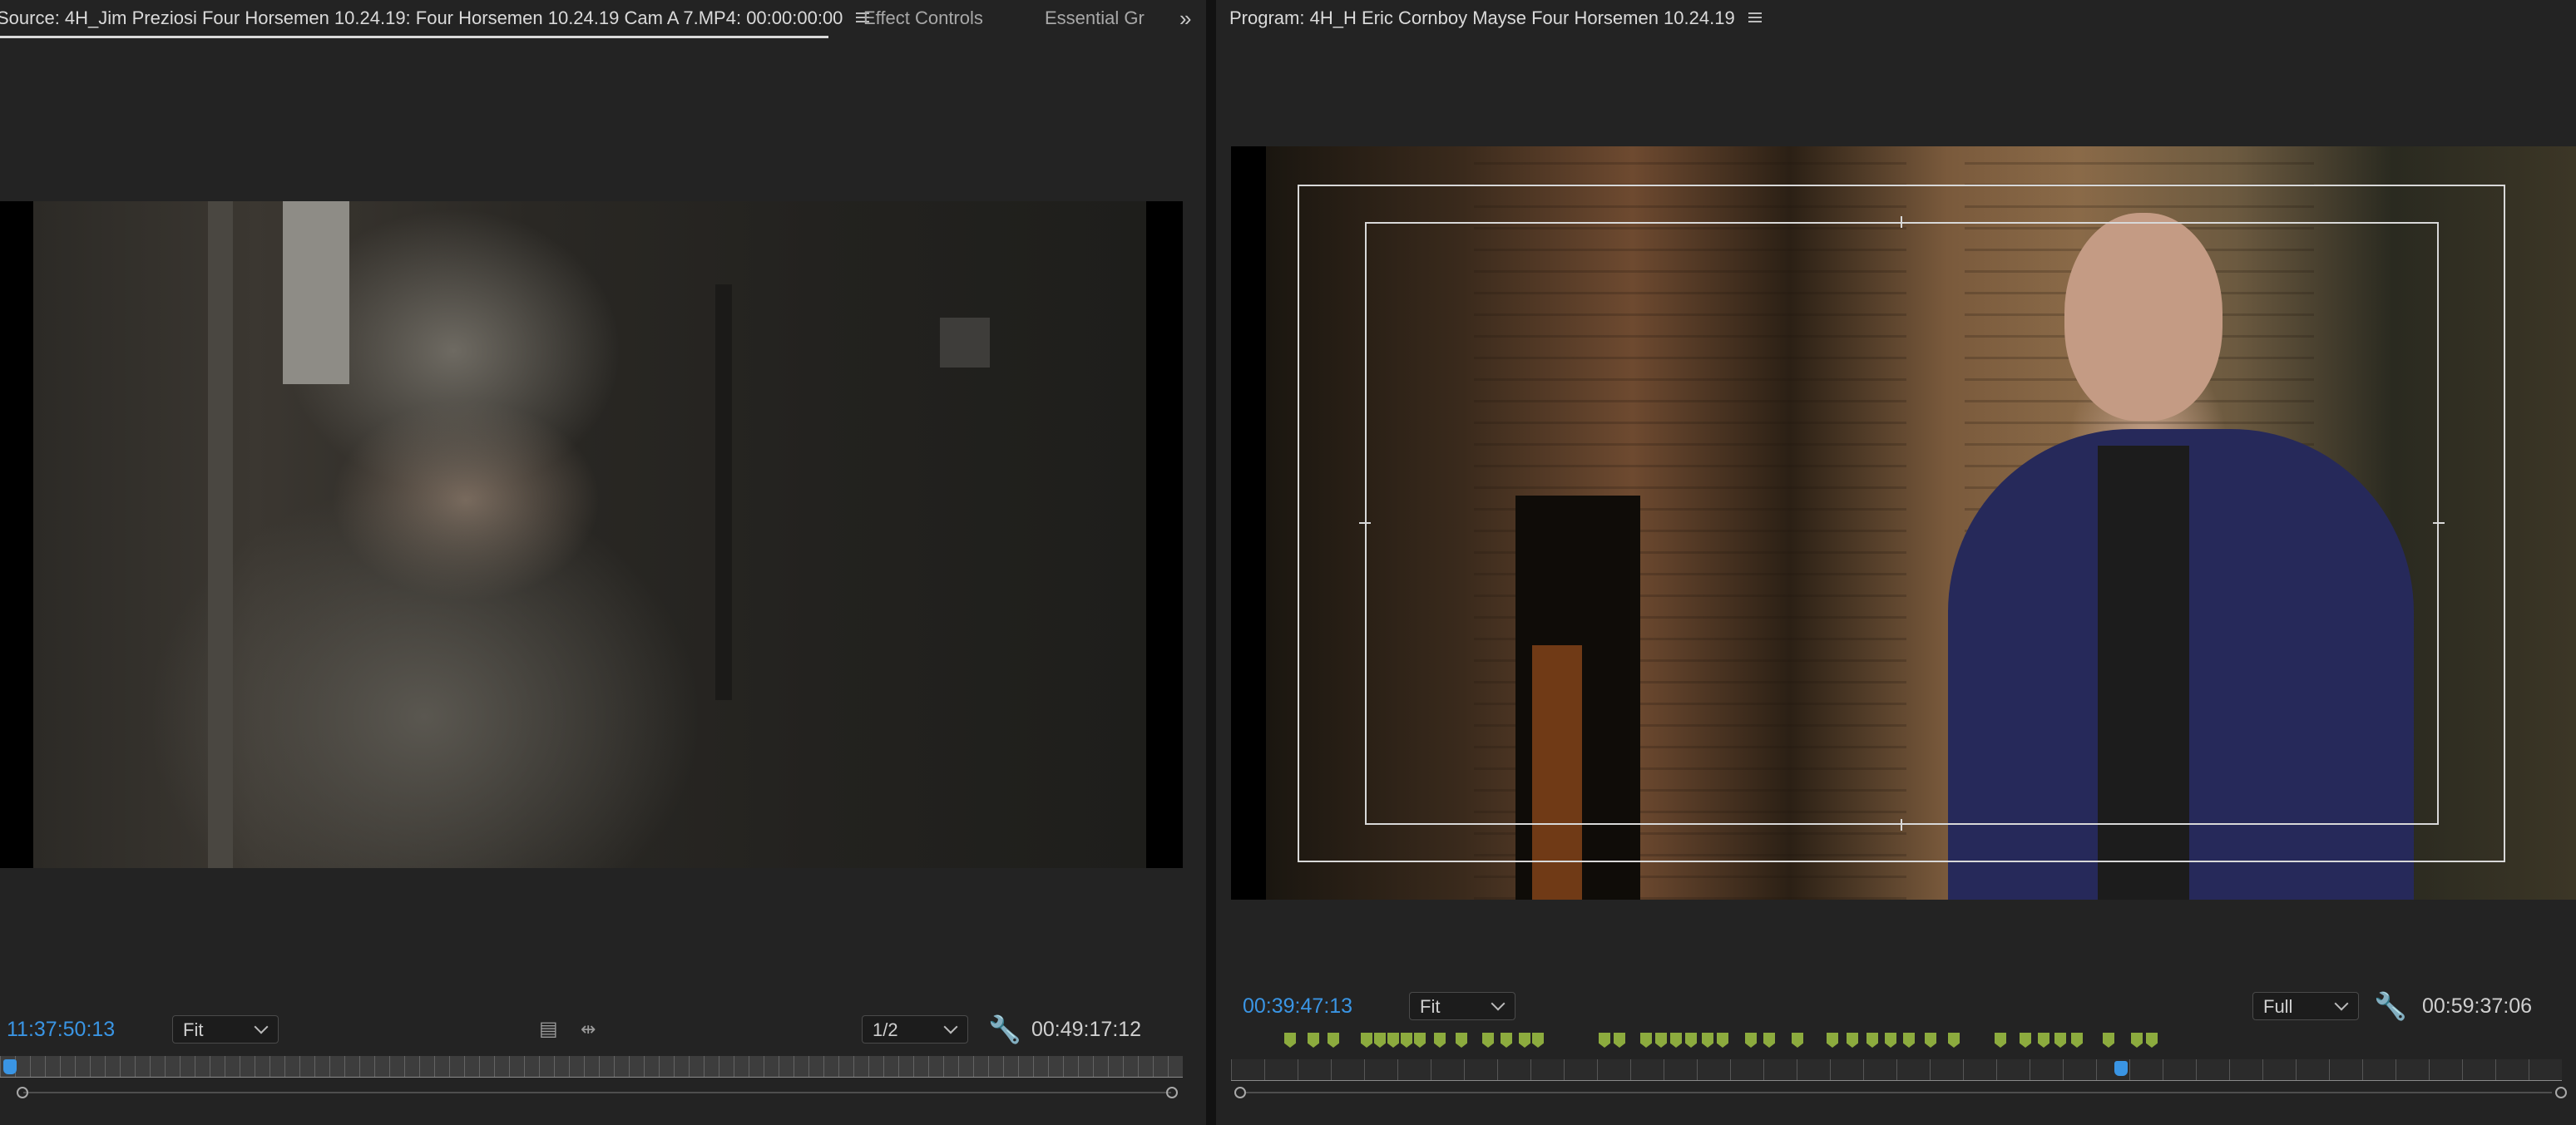 Image resolution: width=2576 pixels, height=1125 pixels. What do you see at coordinates (597, 1093) in the screenshot?
I see `source-zoom-scrollbar` at bounding box center [597, 1093].